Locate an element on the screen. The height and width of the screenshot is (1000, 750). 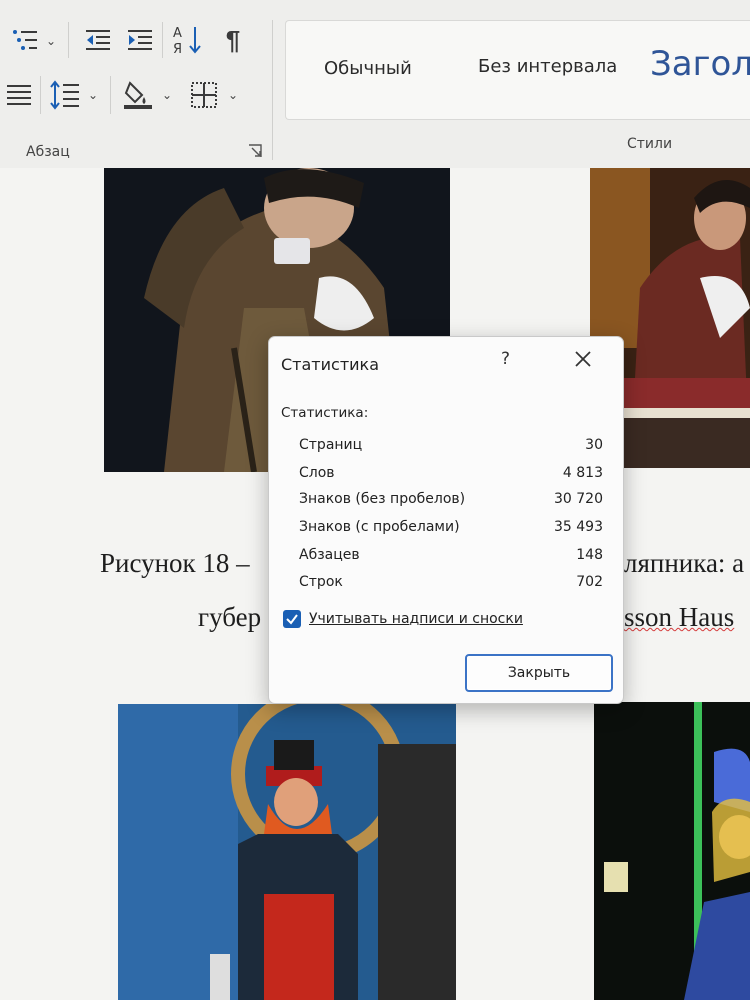
multilevel-list-icon is located at coordinates (25, 40).